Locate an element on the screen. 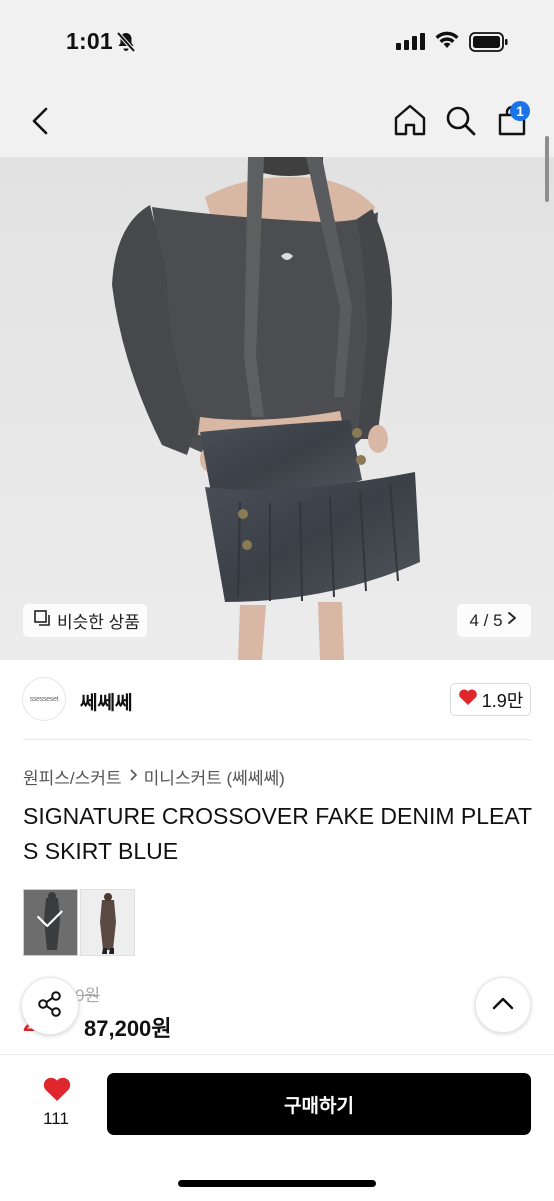  image-counter-text: 4 / 5 is located at coordinates (486, 620).